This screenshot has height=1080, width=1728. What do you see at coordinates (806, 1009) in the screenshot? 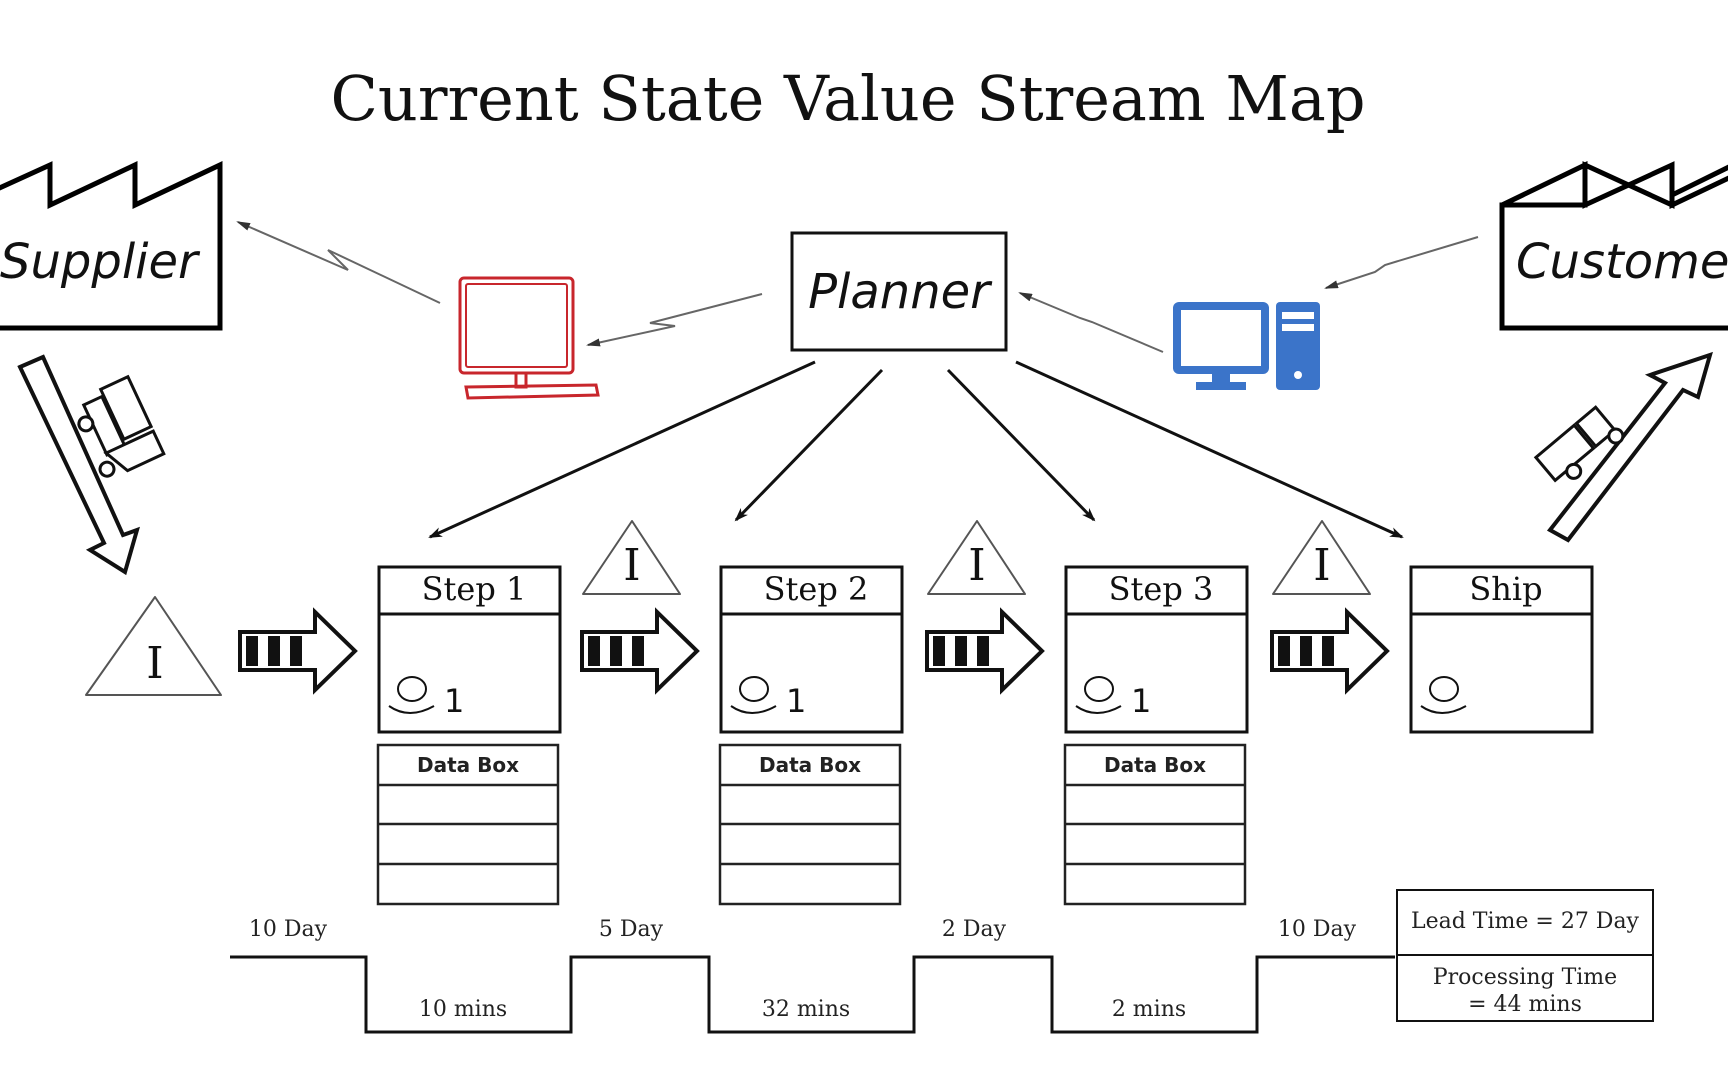
I see `process-time: 32 mins` at bounding box center [806, 1009].